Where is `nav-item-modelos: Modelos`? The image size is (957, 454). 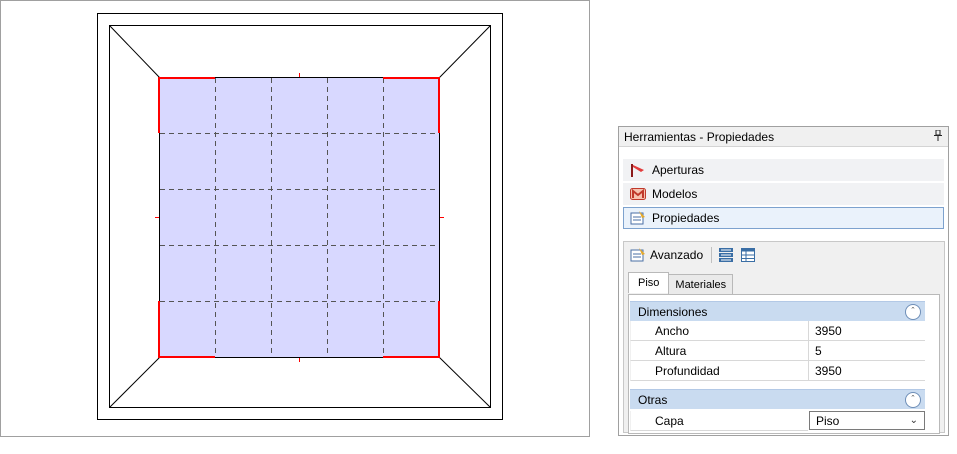 nav-item-modelos: Modelos is located at coordinates (783, 194).